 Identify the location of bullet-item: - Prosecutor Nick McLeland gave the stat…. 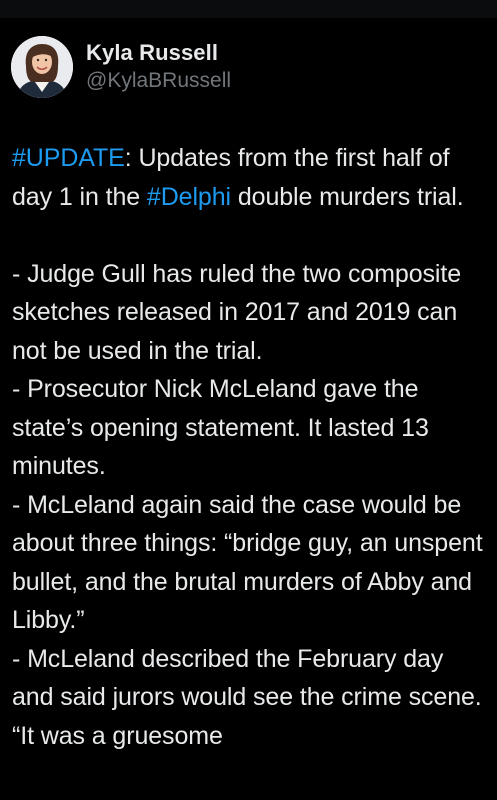
(220, 427).